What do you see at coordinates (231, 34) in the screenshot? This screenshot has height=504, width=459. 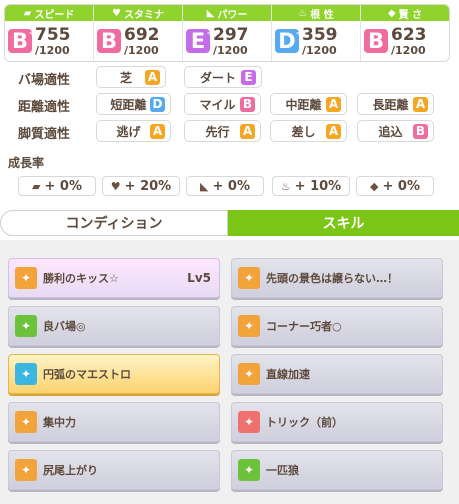 I see `stat-value: 297` at bounding box center [231, 34].